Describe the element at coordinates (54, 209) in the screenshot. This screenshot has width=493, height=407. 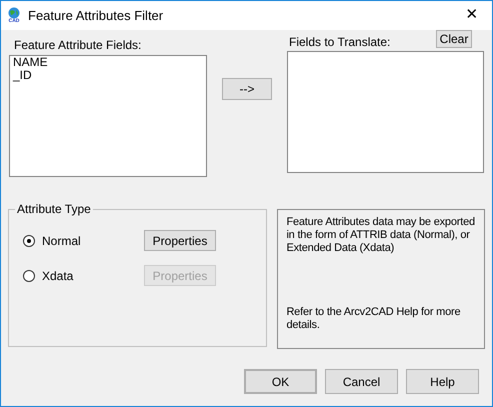
I see `group-title: Attribute Type` at that location.